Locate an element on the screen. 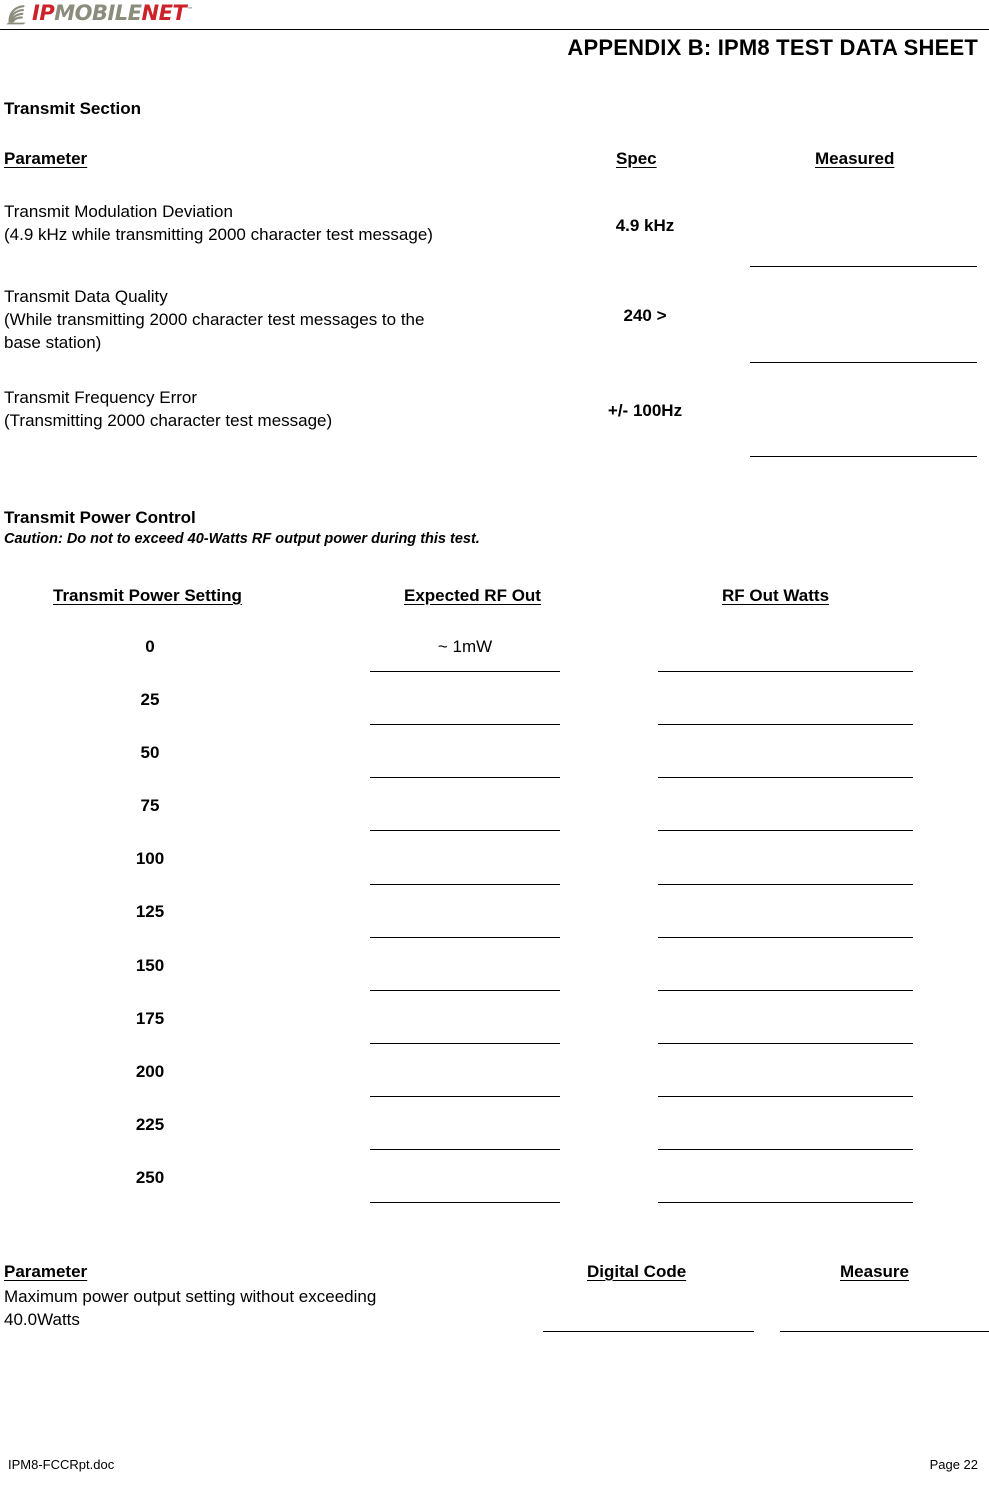  power-setting-label: 25 is located at coordinates (150, 699).